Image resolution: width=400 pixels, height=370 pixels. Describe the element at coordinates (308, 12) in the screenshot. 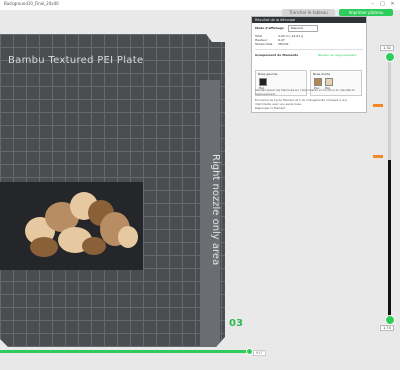

I see `slice-plate-button: Trancher le tableau` at that location.